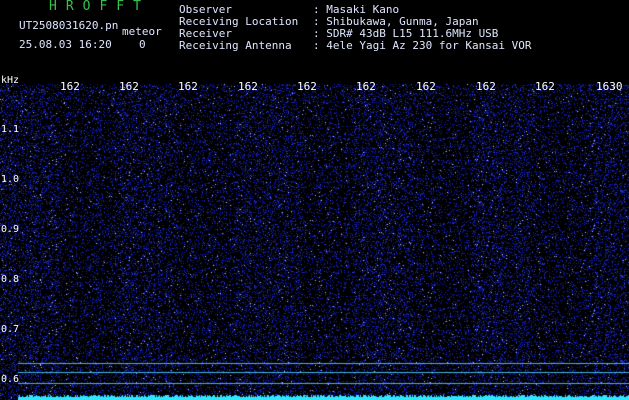 This screenshot has height=400, width=629. I want to click on mode-label: meteor, so click(142, 31).